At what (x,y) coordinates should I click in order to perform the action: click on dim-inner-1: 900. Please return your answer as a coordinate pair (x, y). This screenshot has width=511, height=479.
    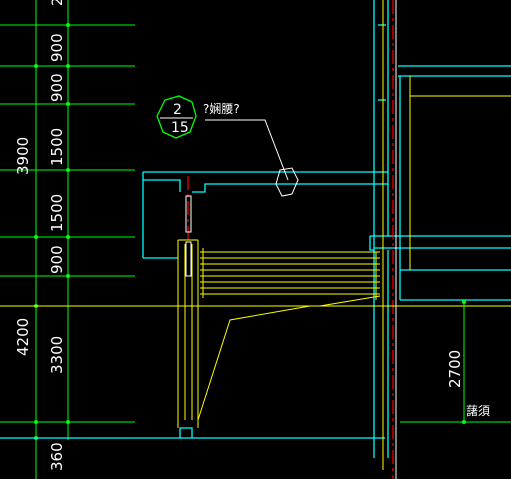
    Looking at the image, I should click on (57, 47).